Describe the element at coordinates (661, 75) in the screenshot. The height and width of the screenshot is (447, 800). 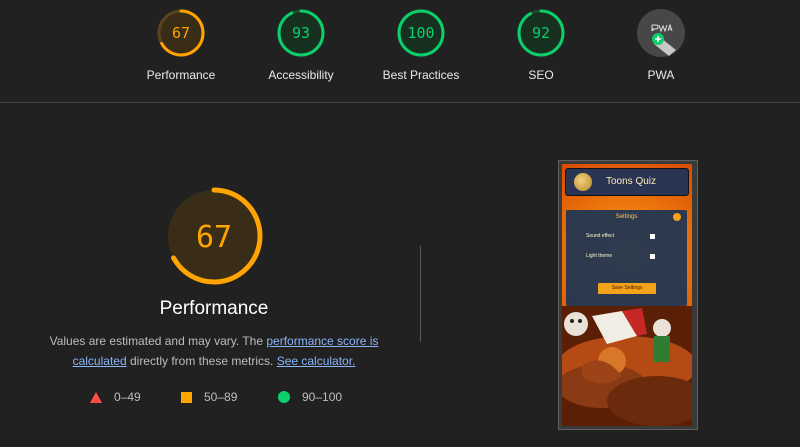
I see `pwa-label: PWA` at that location.